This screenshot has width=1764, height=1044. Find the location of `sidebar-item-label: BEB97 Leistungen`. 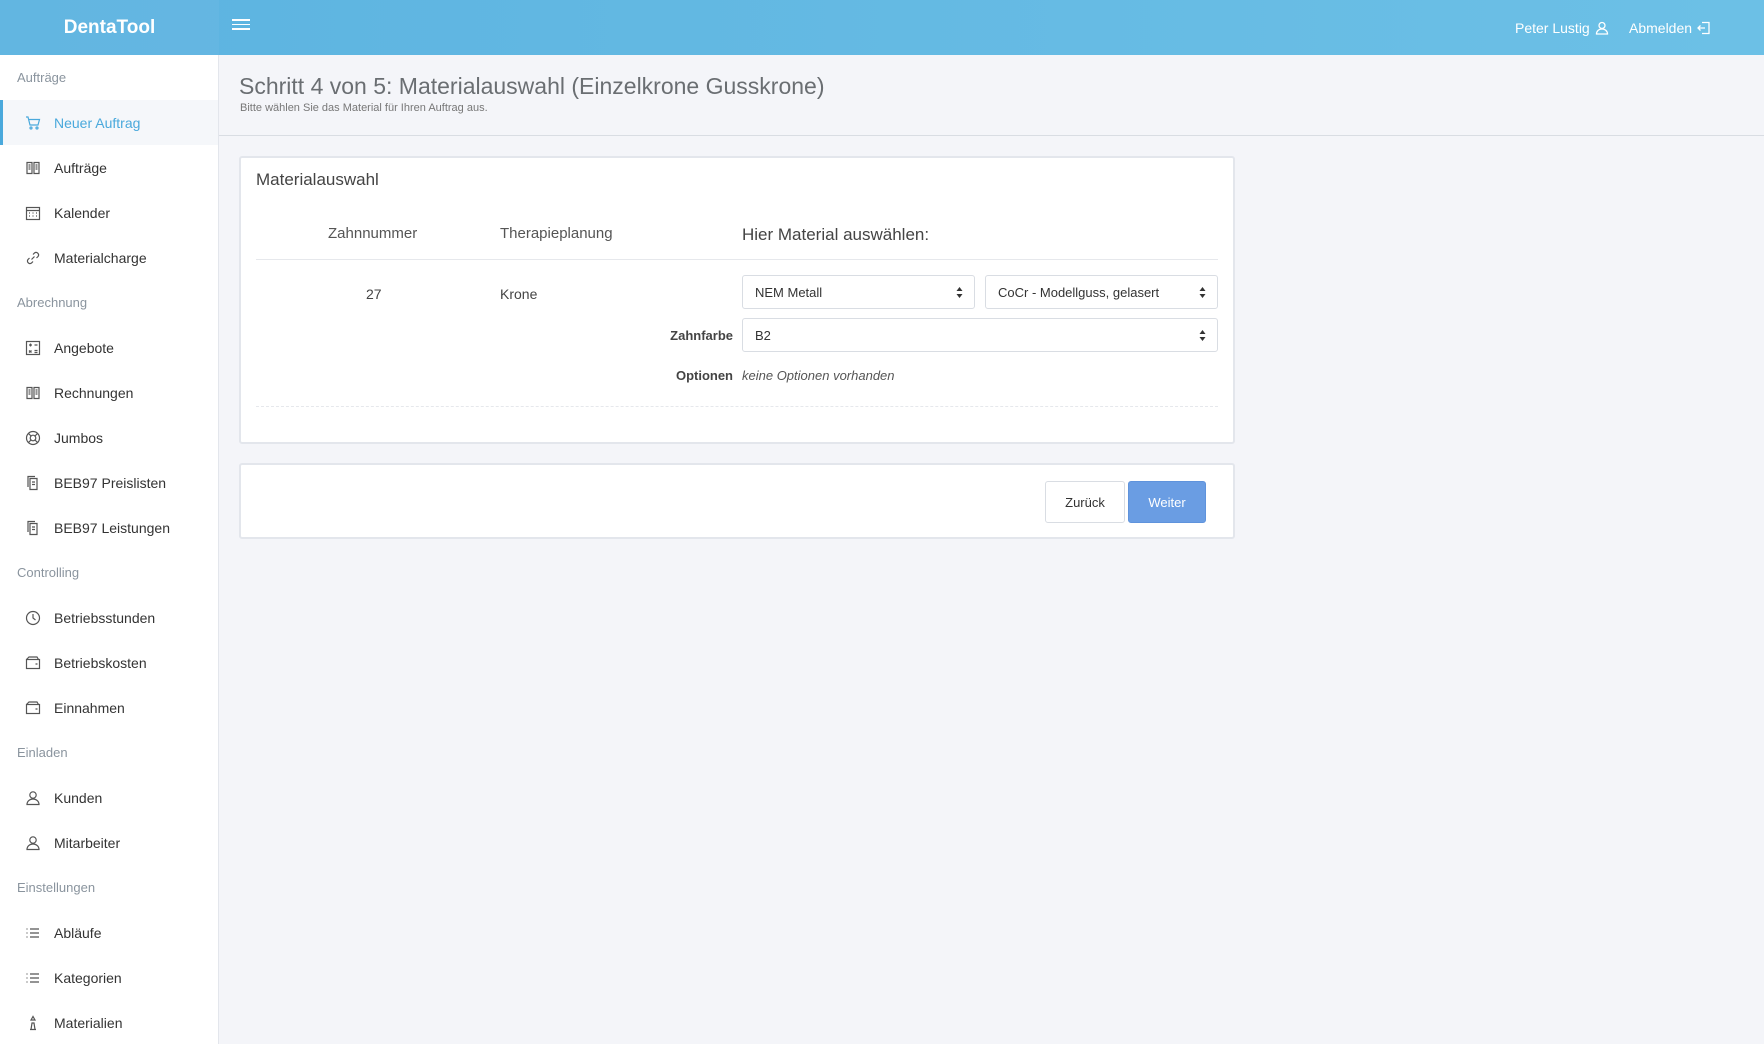

sidebar-item-label: BEB97 Leistungen is located at coordinates (112, 527).